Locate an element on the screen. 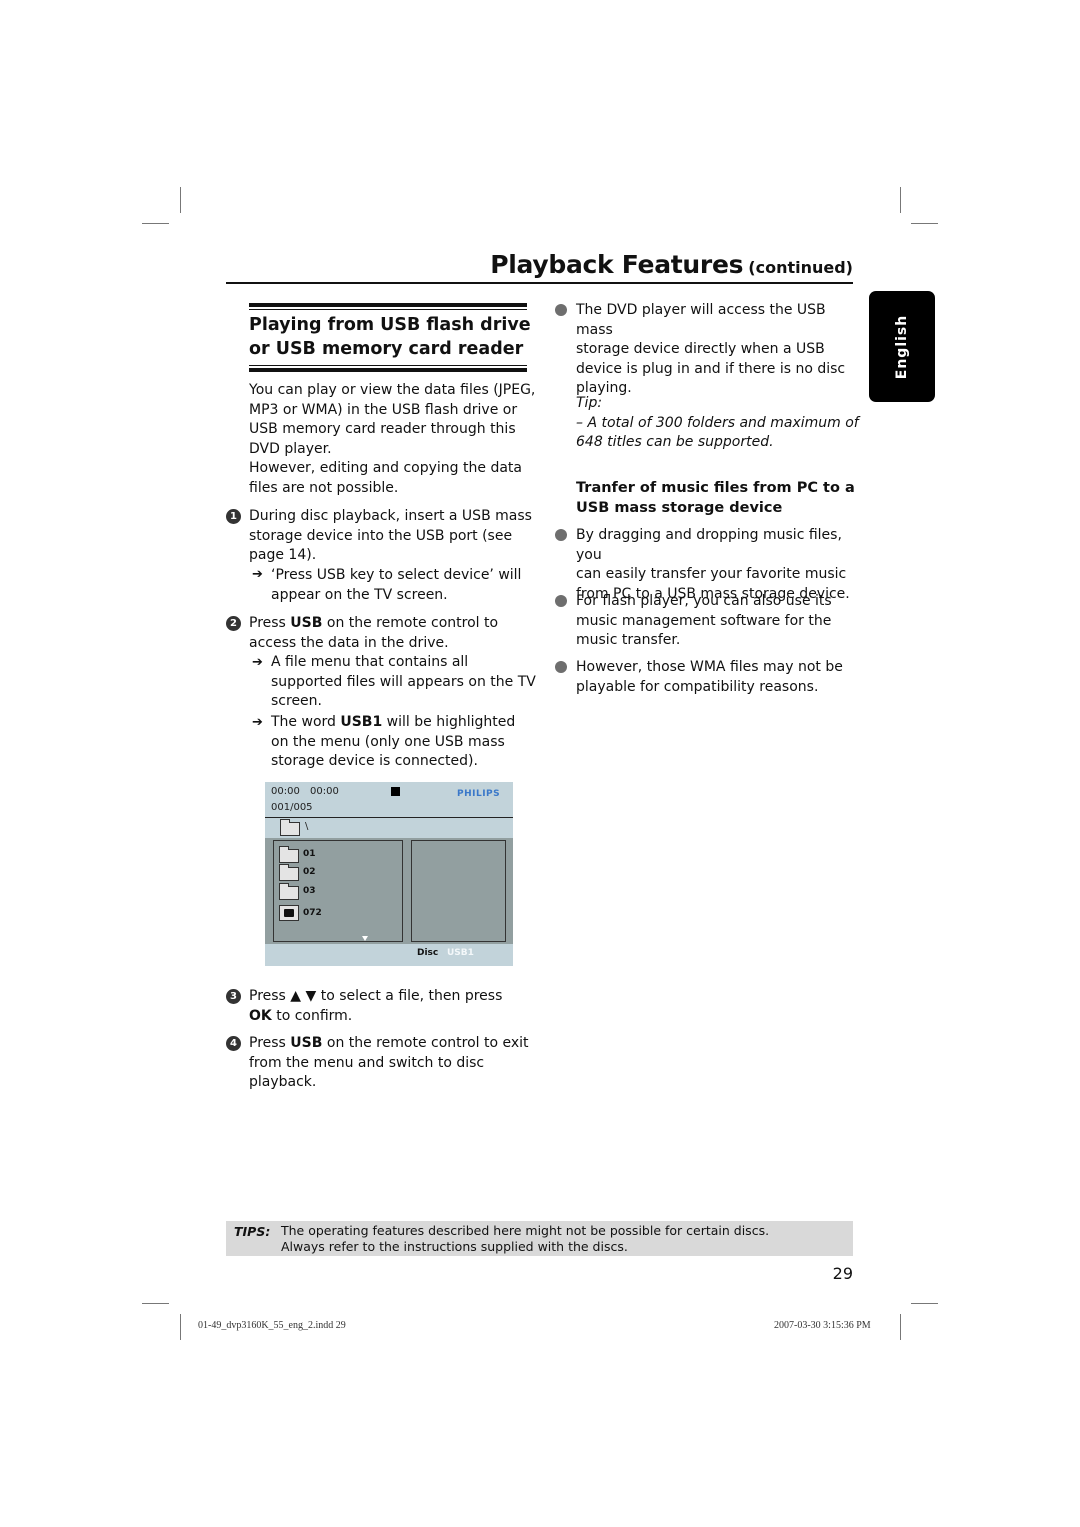 The image size is (1080, 1527). file-item-label: 01 is located at coordinates (309, 854).